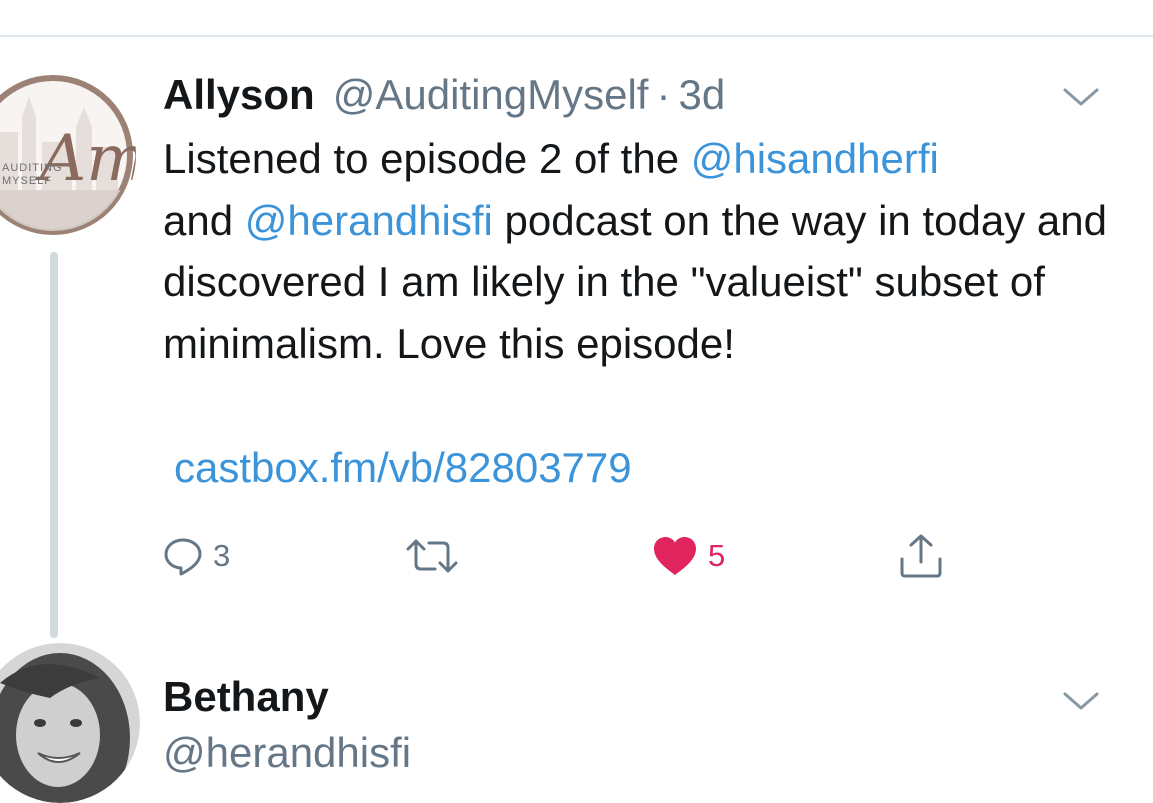  Describe the element at coordinates (222, 555) in the screenshot. I see `reply-count: 3` at that location.